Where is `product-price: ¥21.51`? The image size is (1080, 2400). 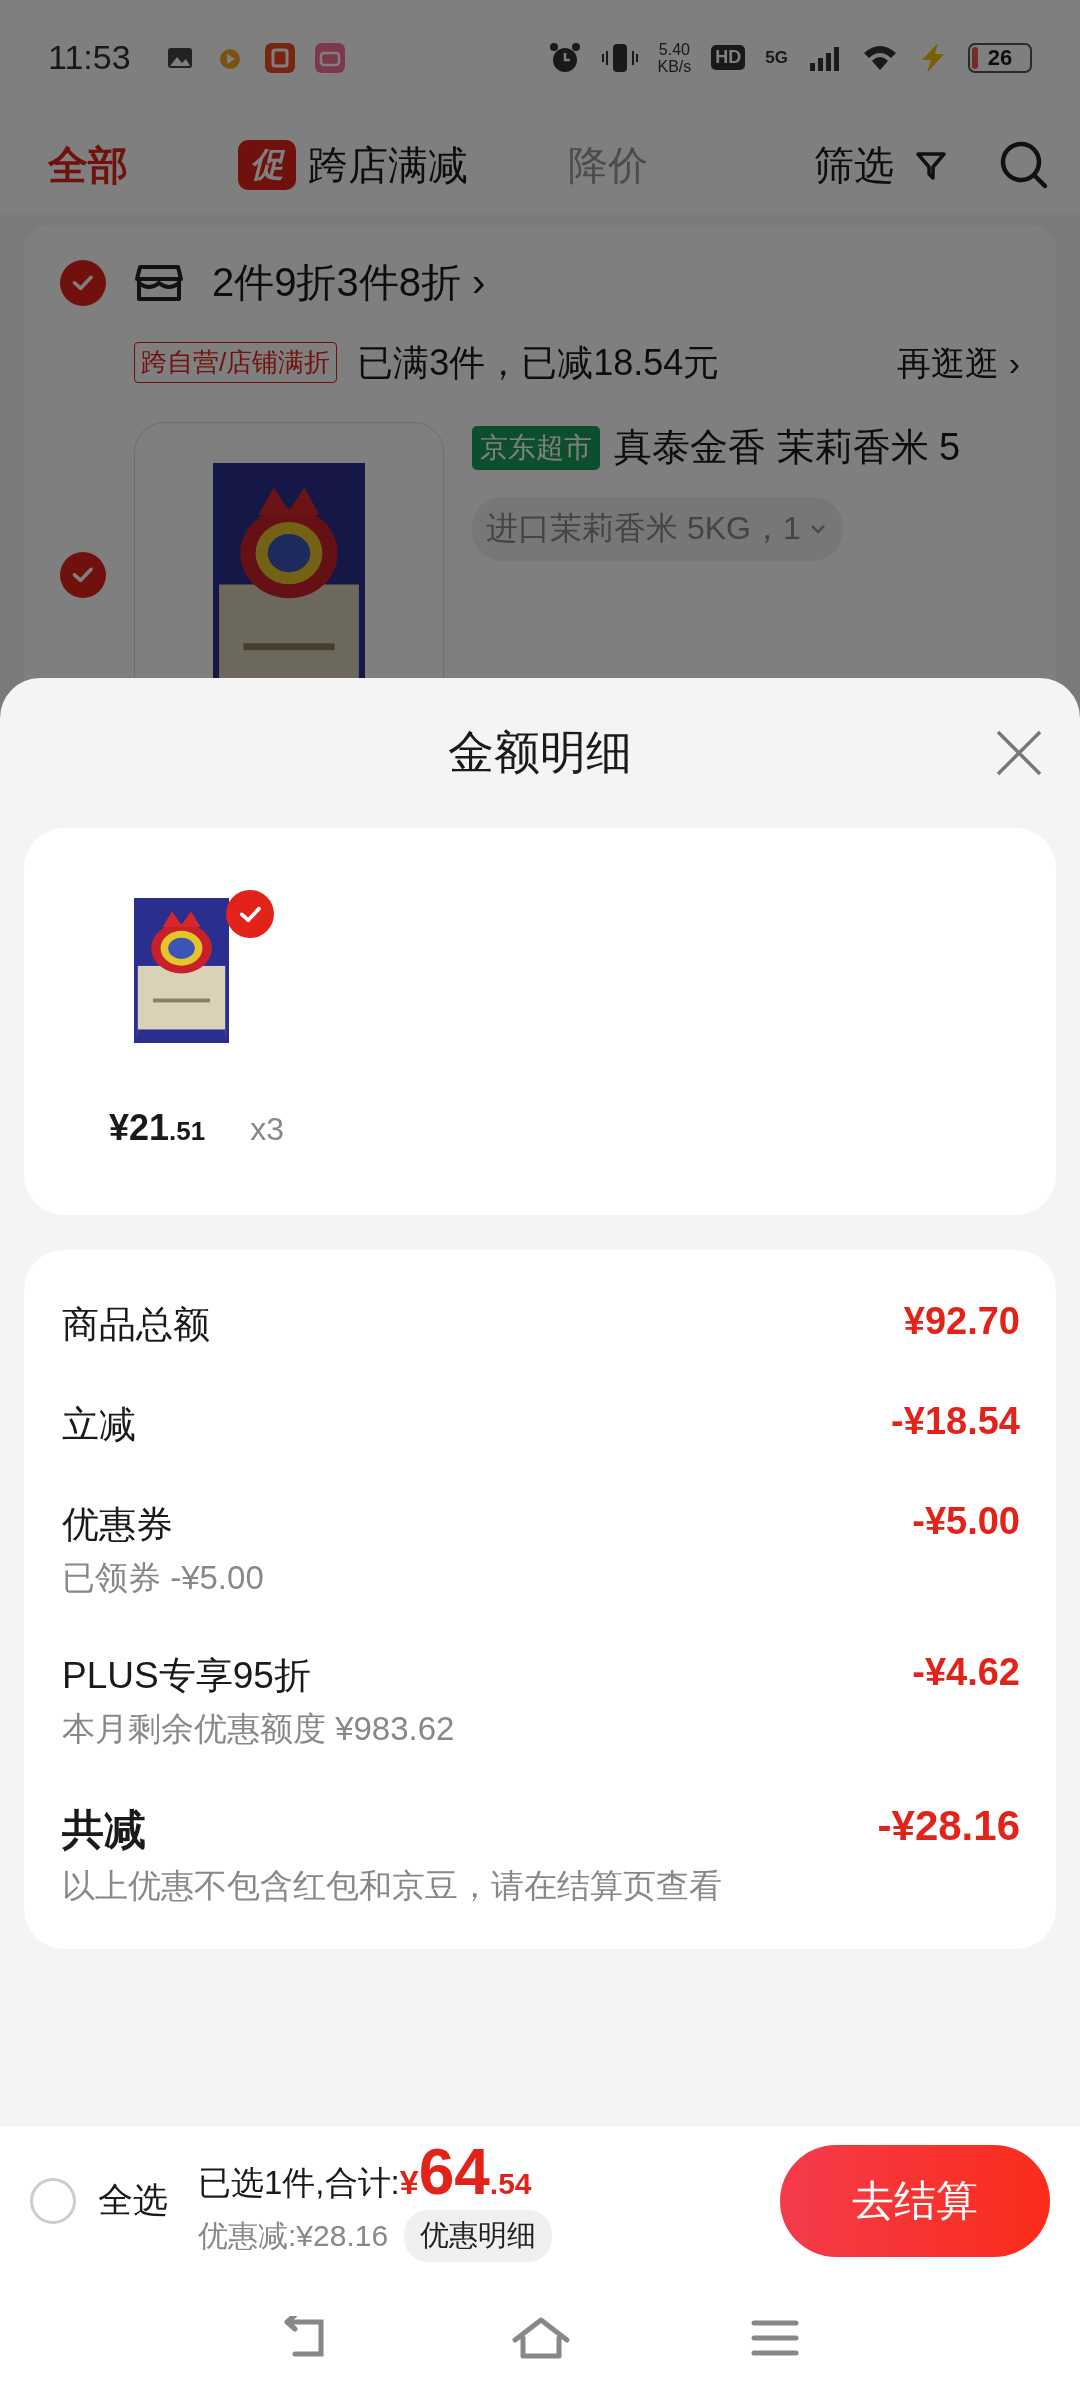 product-price: ¥21.51 is located at coordinates (157, 1128).